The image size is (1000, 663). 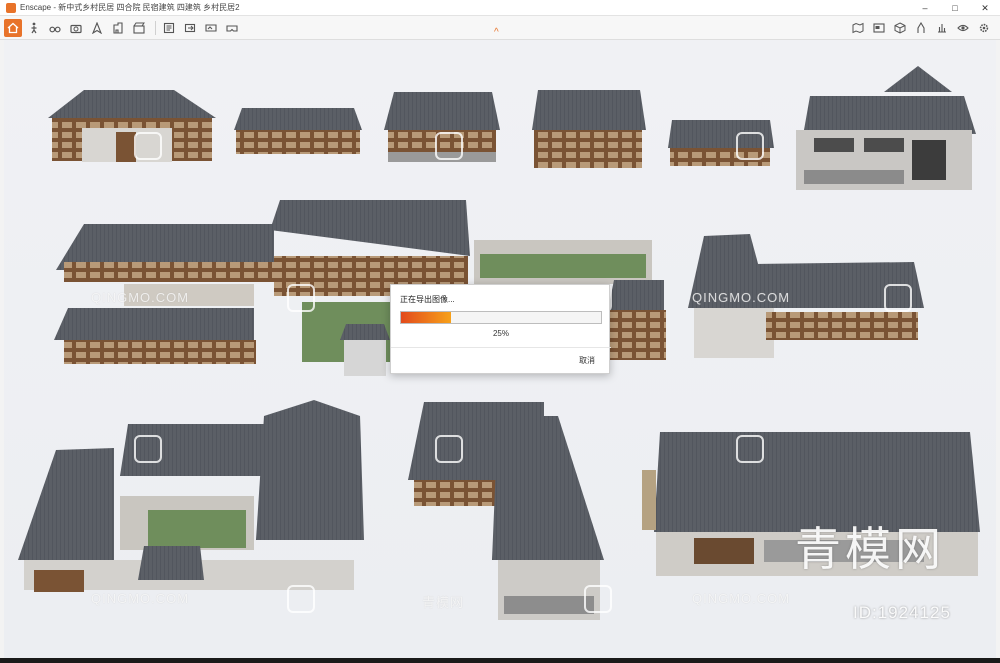 I want to click on asset-library-icon, so click(x=921, y=27).